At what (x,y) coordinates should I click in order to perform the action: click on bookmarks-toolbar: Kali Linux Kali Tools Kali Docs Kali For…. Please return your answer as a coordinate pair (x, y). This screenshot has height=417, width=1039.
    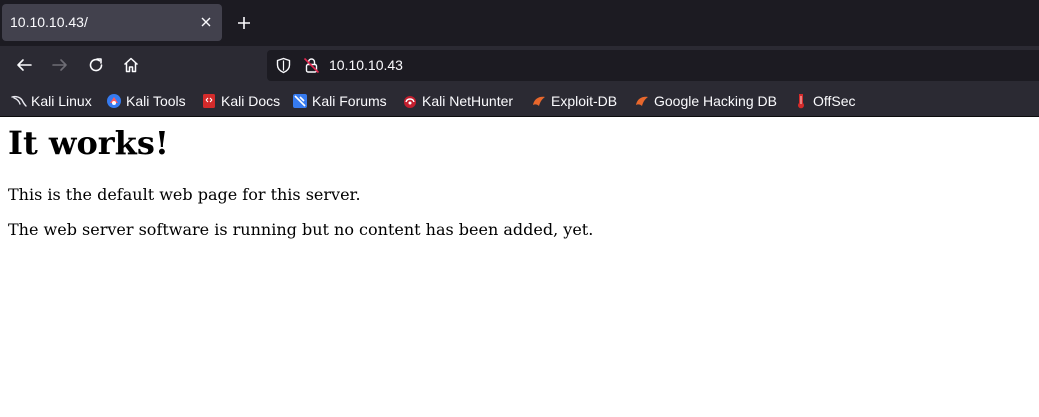
    Looking at the image, I should click on (519, 101).